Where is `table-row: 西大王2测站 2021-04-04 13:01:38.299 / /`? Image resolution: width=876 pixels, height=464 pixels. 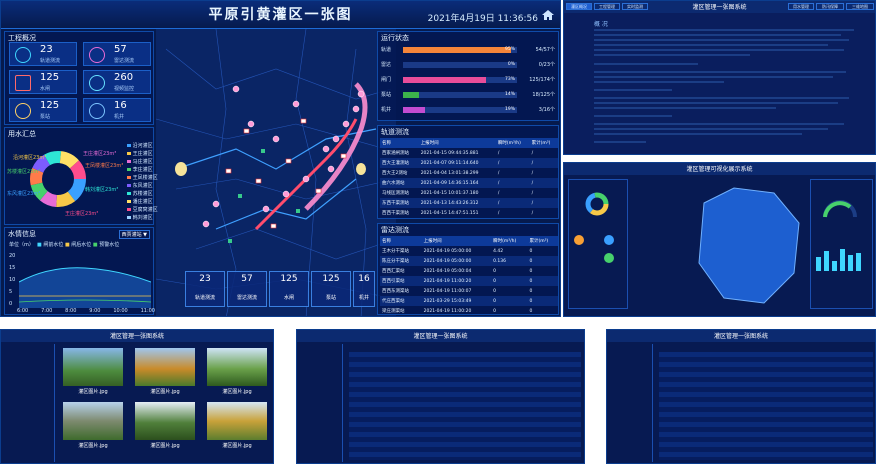 table-row: 西大王2测站 2021-04-04 13:01:38.299 / / is located at coordinates (469, 173).